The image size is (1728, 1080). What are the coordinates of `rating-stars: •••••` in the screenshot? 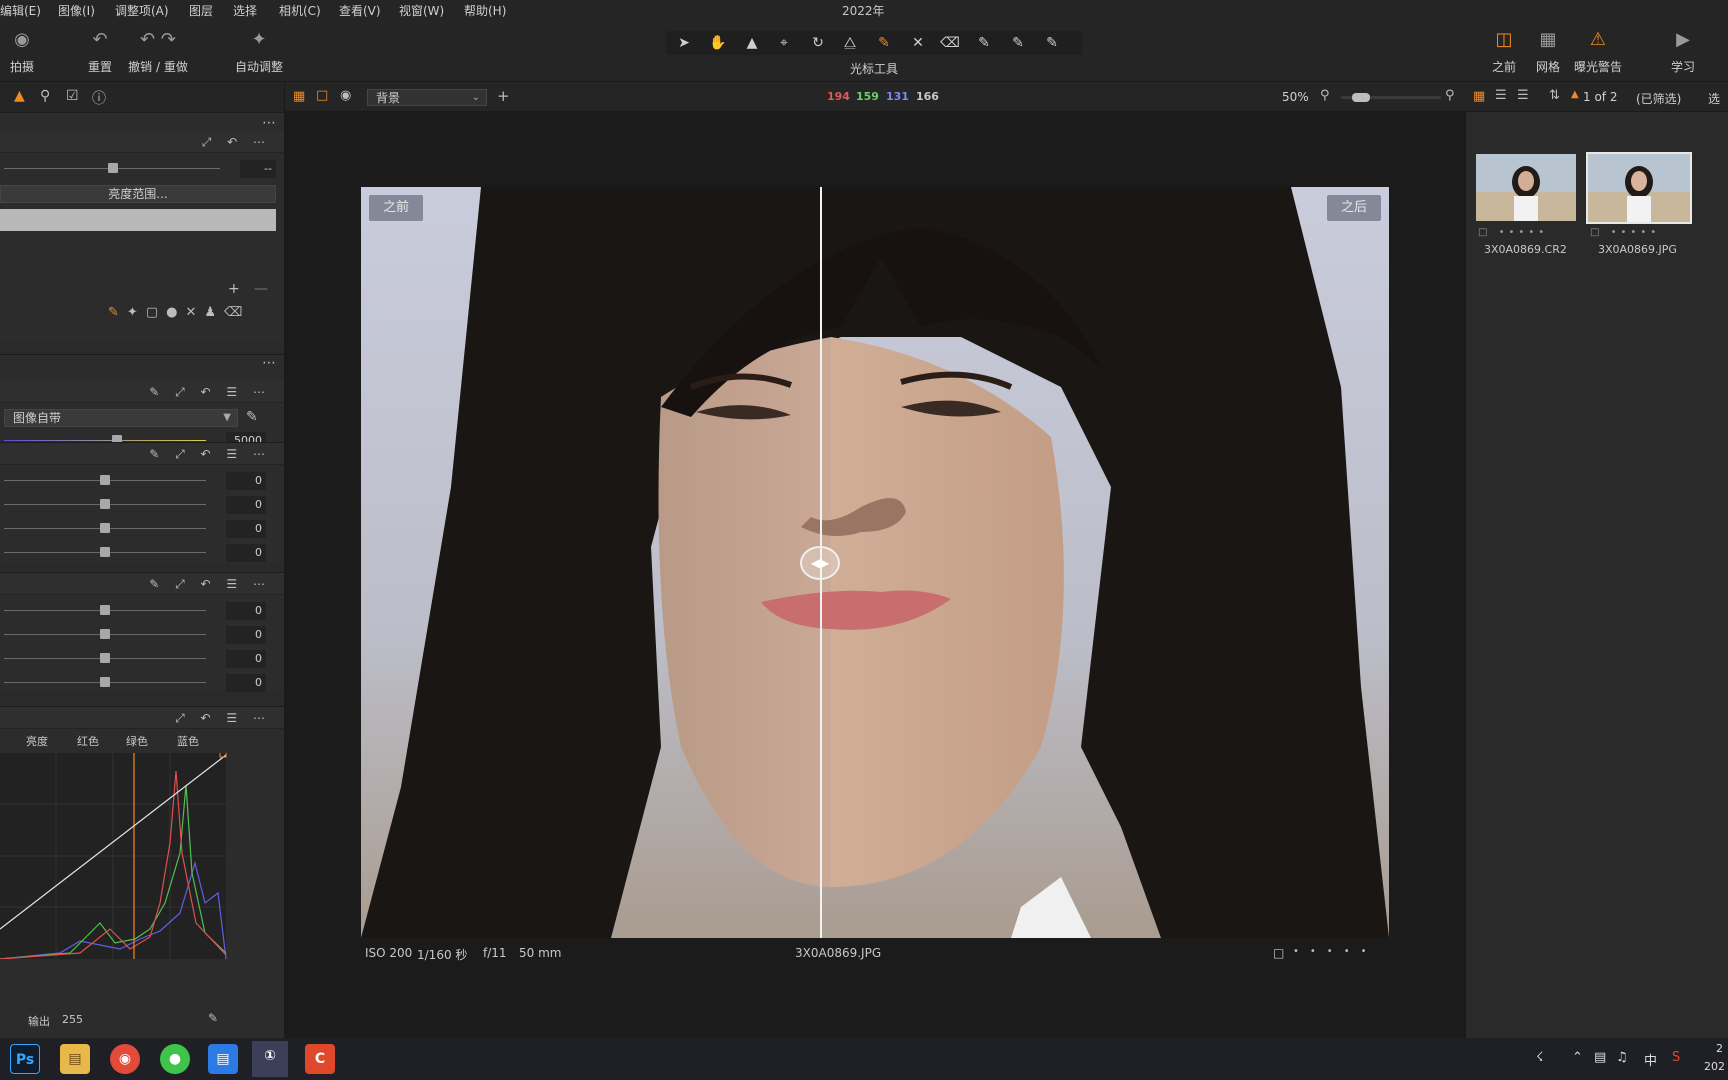 It's located at (1335, 951).